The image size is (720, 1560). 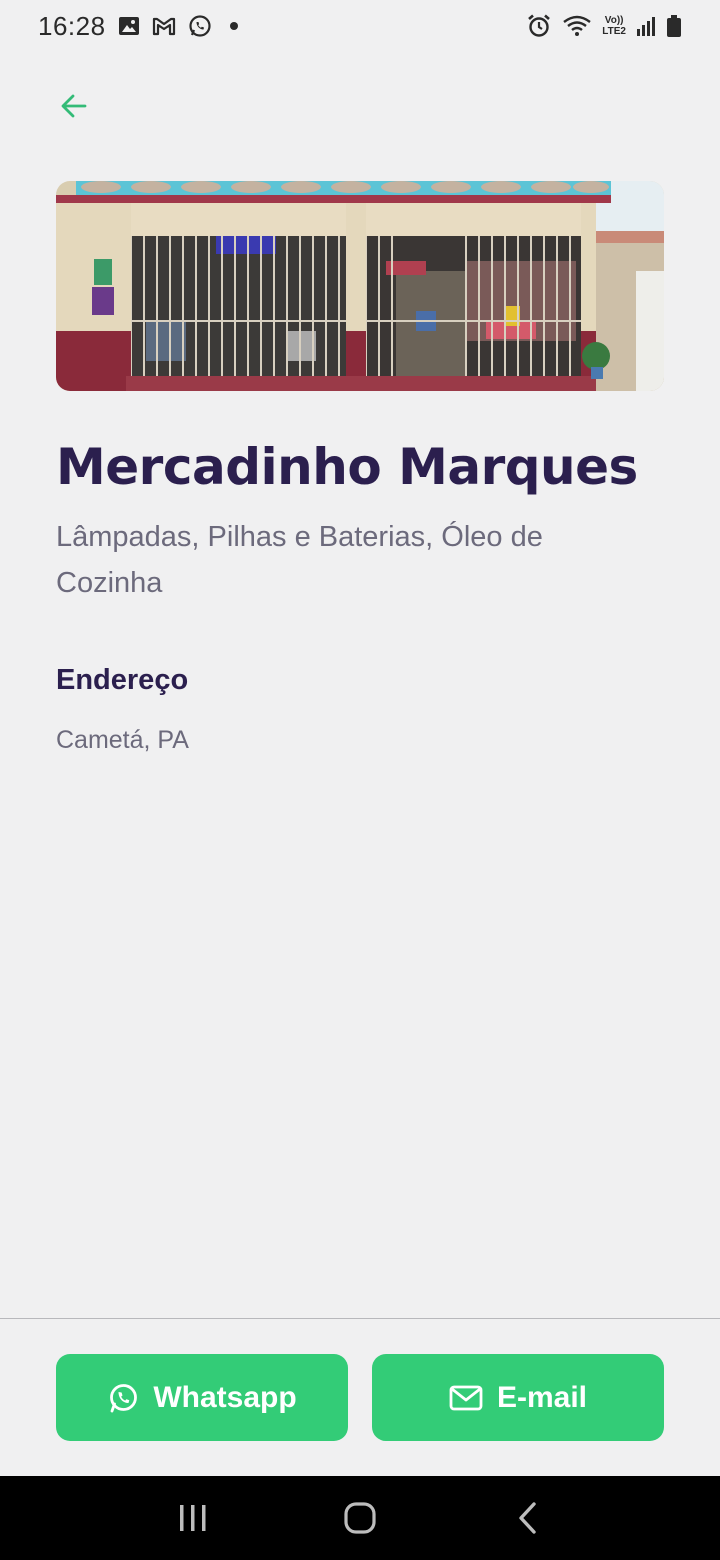 I want to click on recents-icon, so click(x=193, y=1518).